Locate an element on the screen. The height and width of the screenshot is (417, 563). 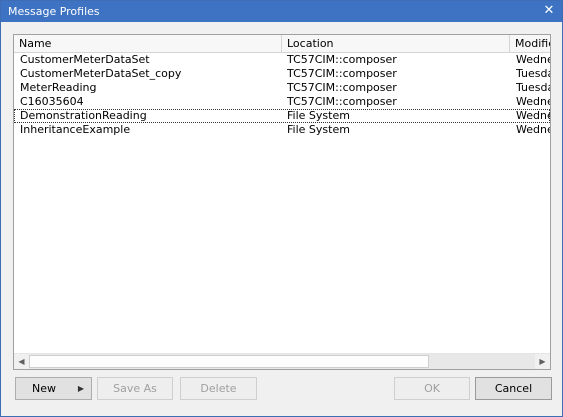
close-icon: ✕ is located at coordinates (549, 11).